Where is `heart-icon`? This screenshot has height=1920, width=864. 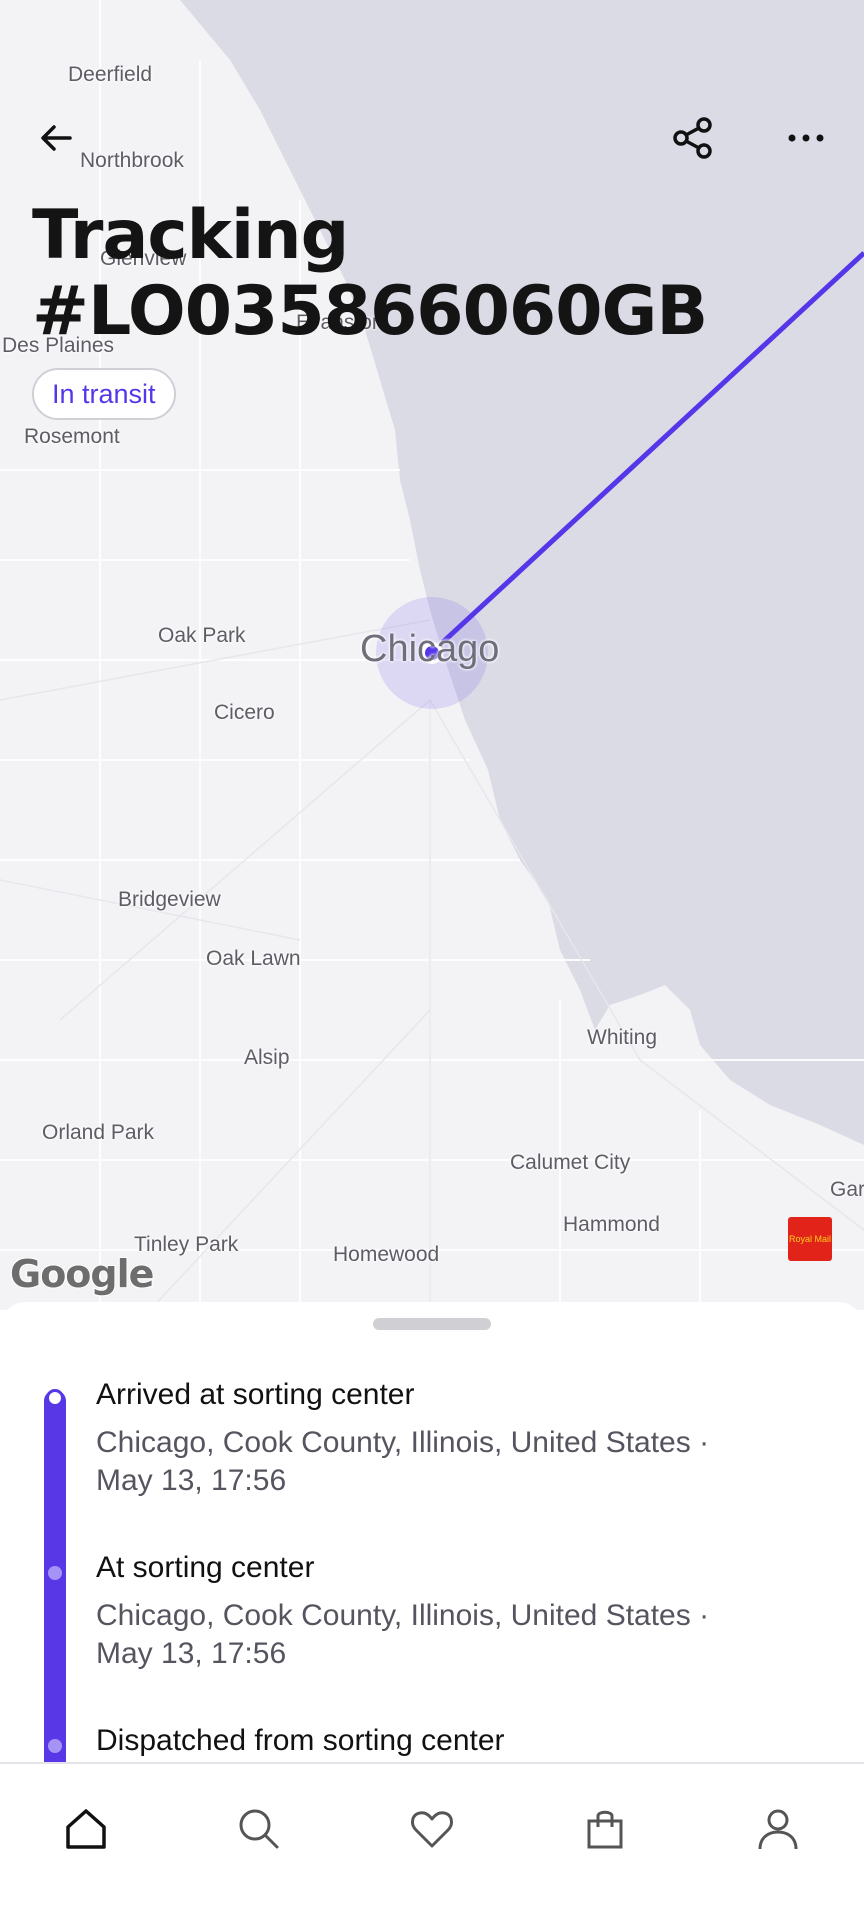
heart-icon is located at coordinates (432, 1829).